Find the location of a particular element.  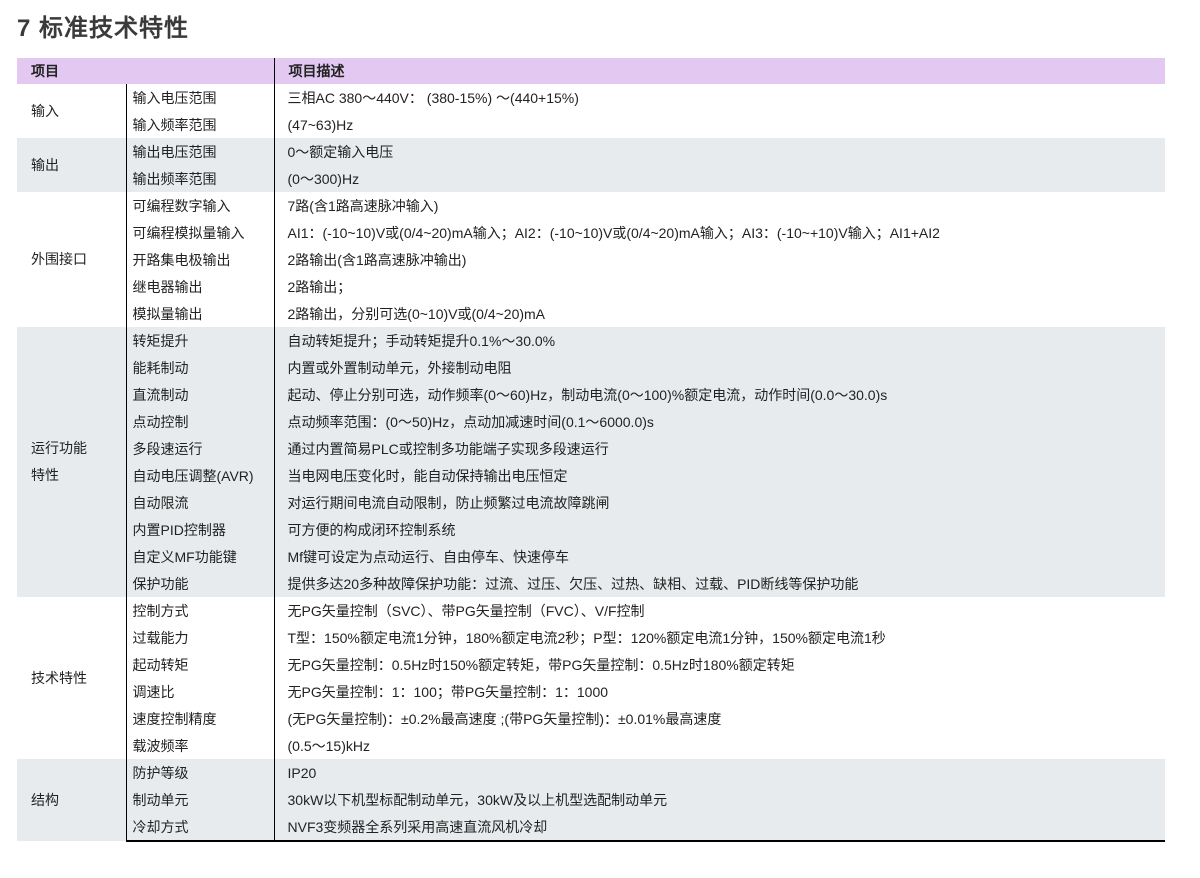

item-cell: 输入电压范围 is located at coordinates (199, 97).